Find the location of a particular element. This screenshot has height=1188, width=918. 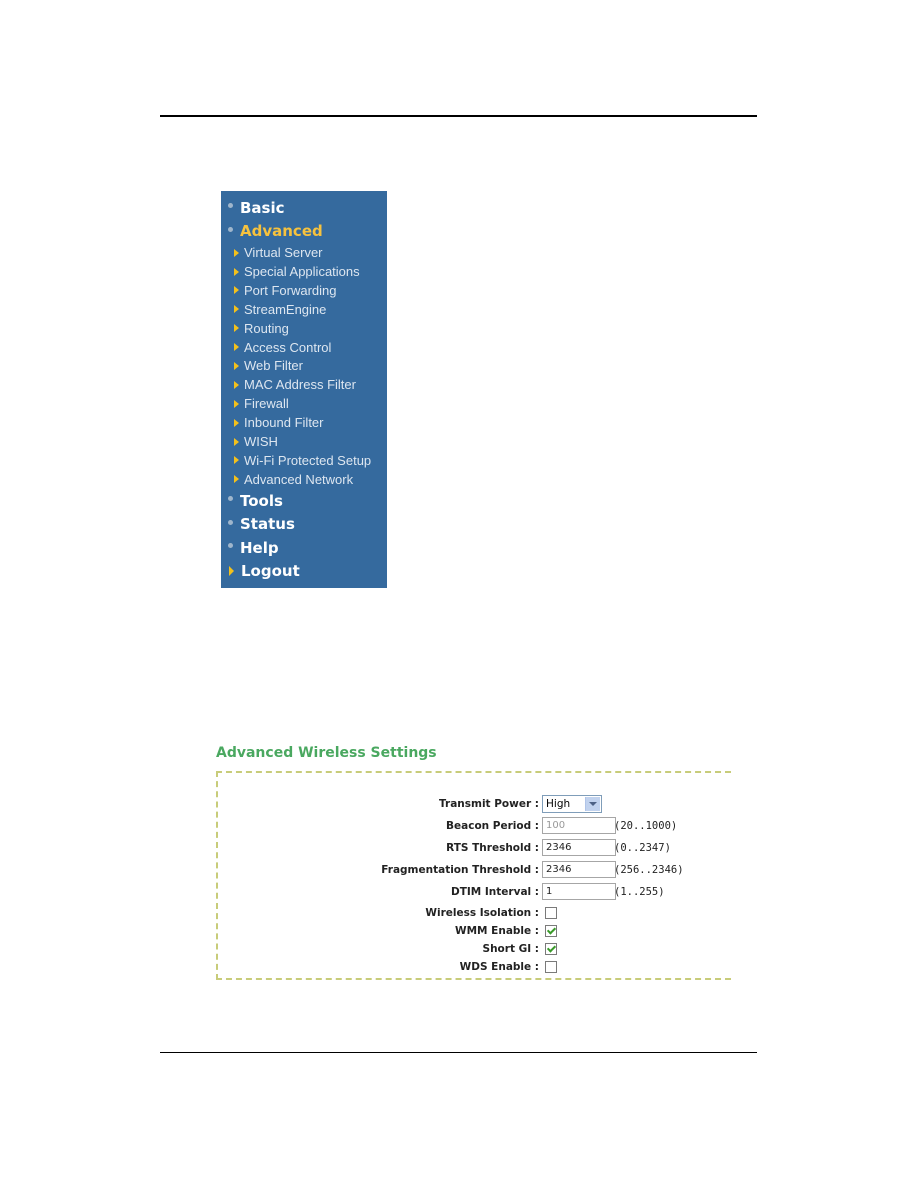

dtim-interval-row: DTIM Interval : 1 (1..255) is located at coordinates (474, 892).